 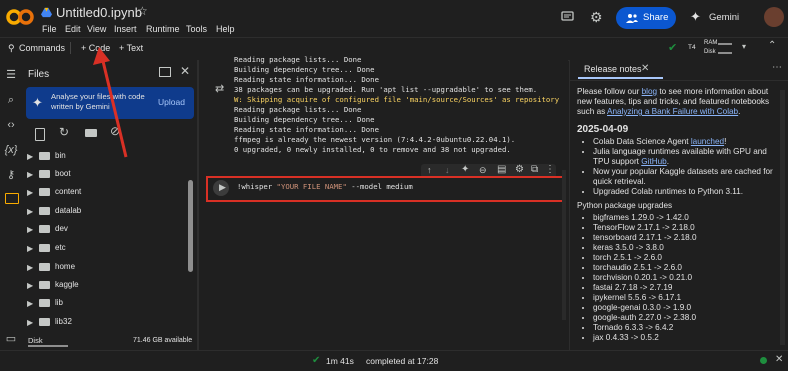 I want to click on file-row: ▶ lib32, so click(x=104, y=323).